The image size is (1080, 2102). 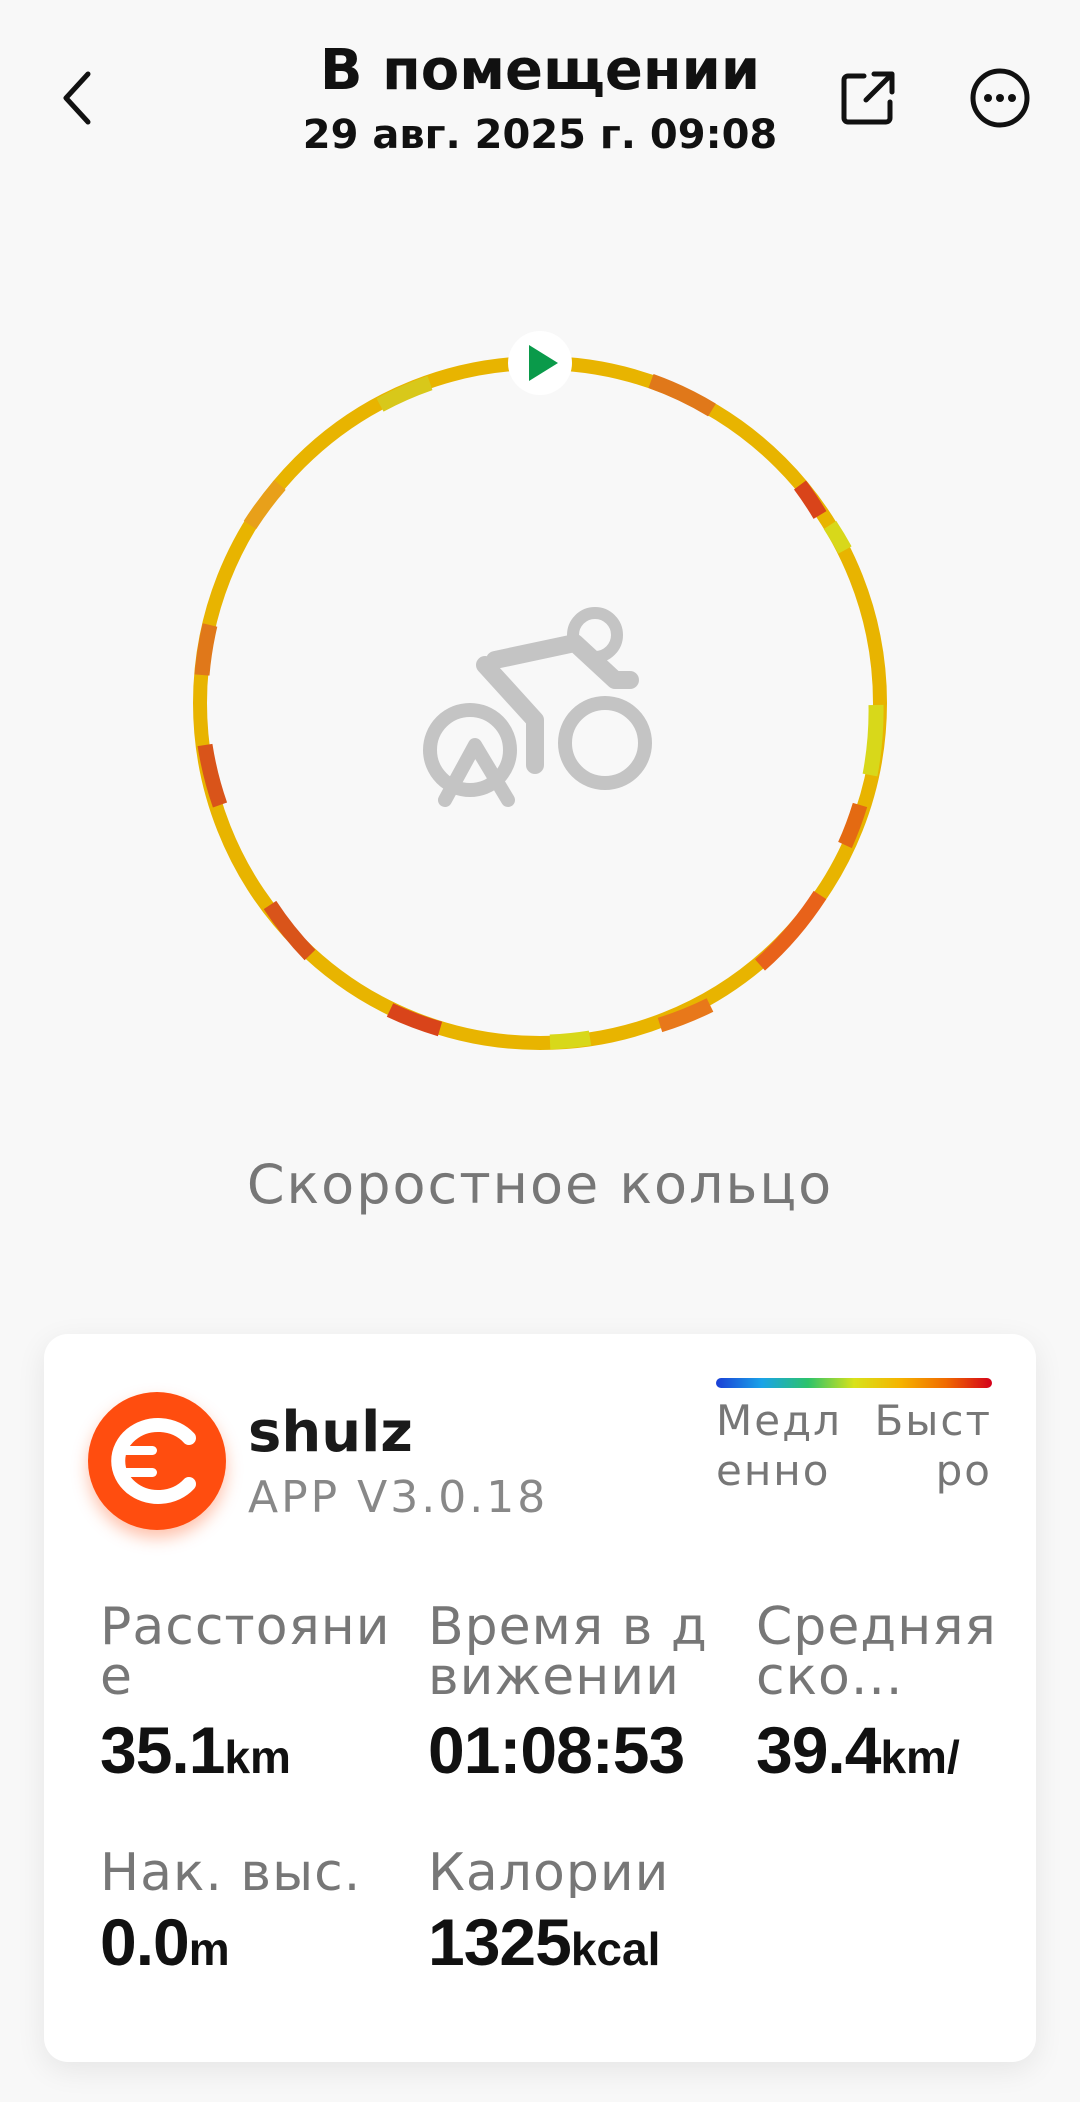 I want to click on user-name: shulz, so click(x=330, y=1432).